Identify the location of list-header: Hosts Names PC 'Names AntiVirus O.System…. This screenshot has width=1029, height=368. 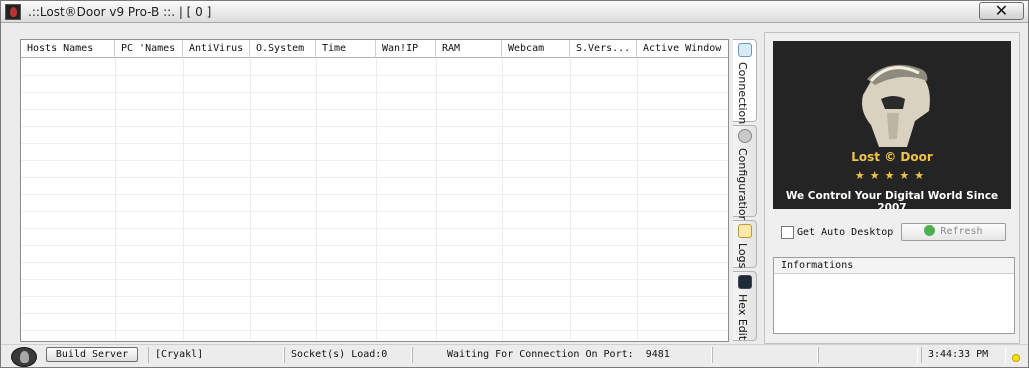
(374, 49).